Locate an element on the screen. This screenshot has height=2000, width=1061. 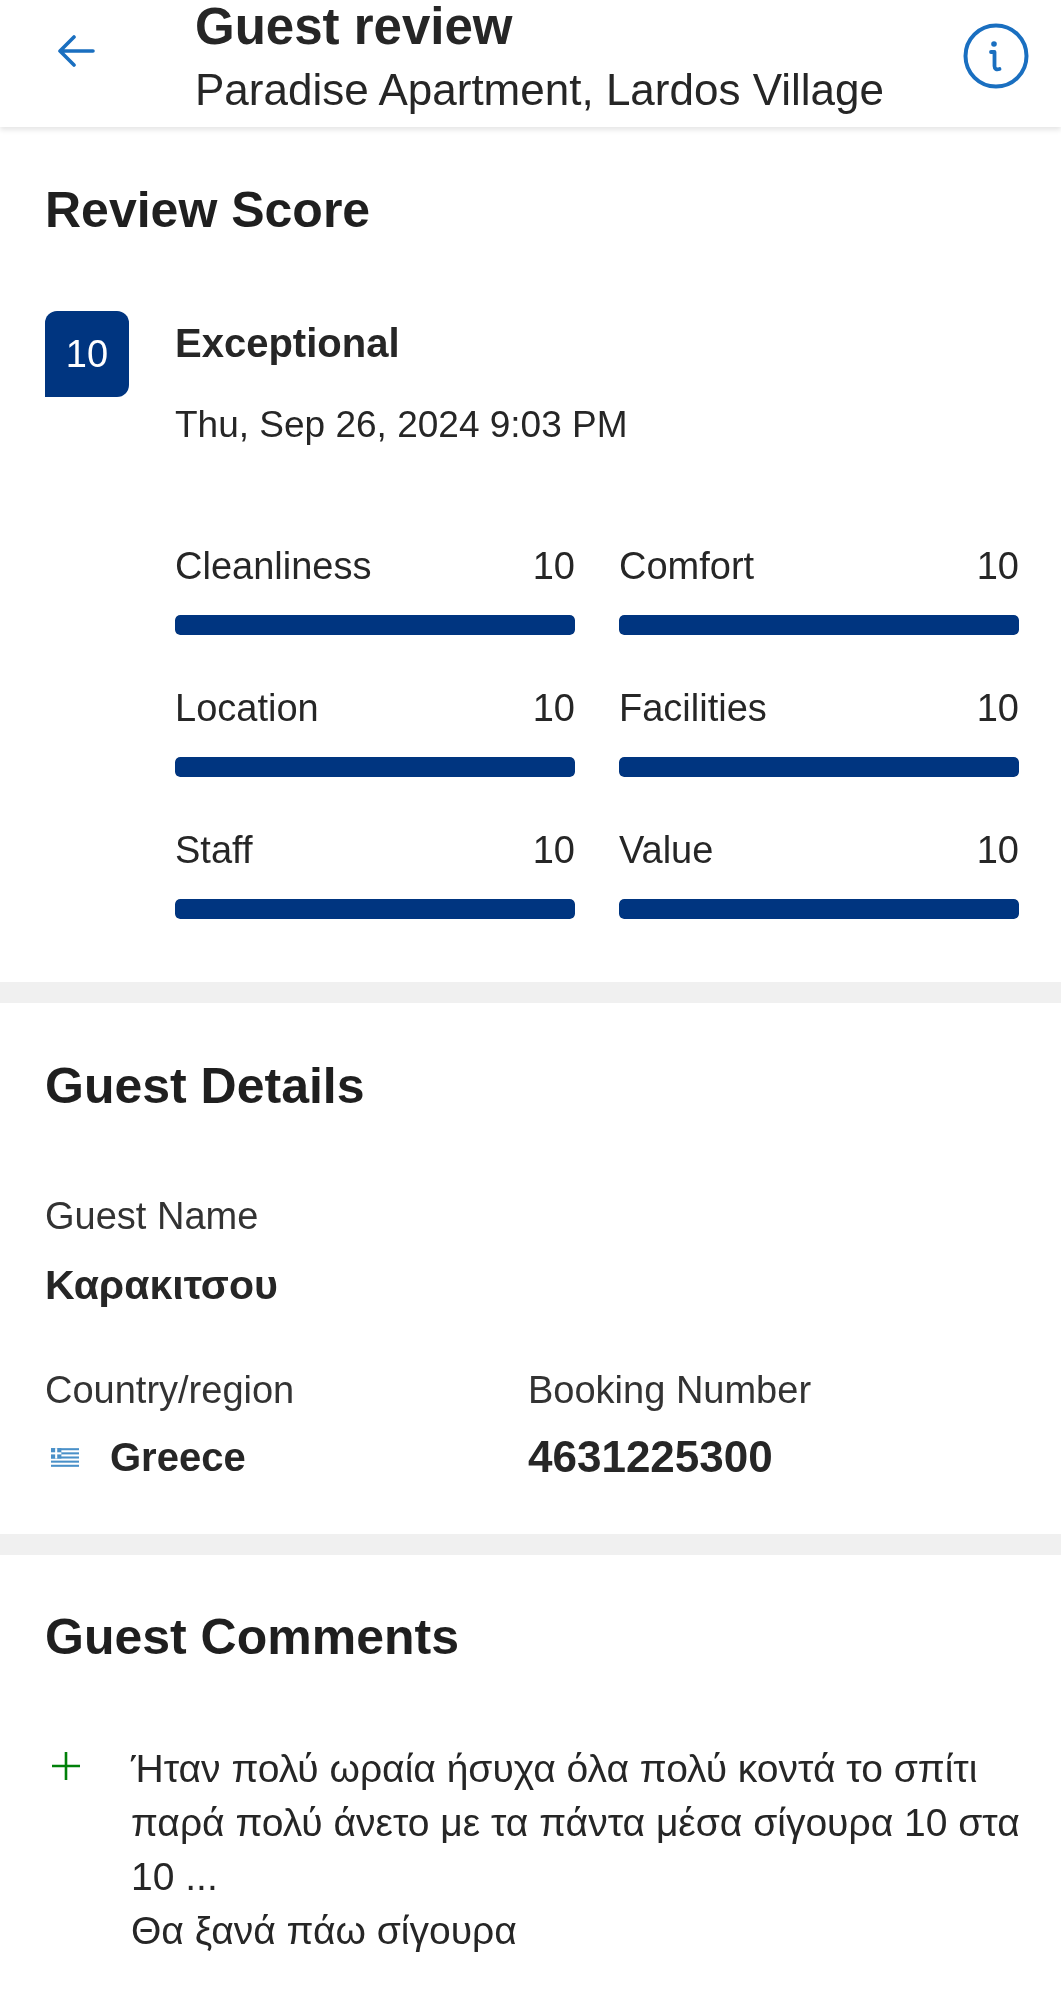
field-value: 4631225300 is located at coordinates (651, 1457).